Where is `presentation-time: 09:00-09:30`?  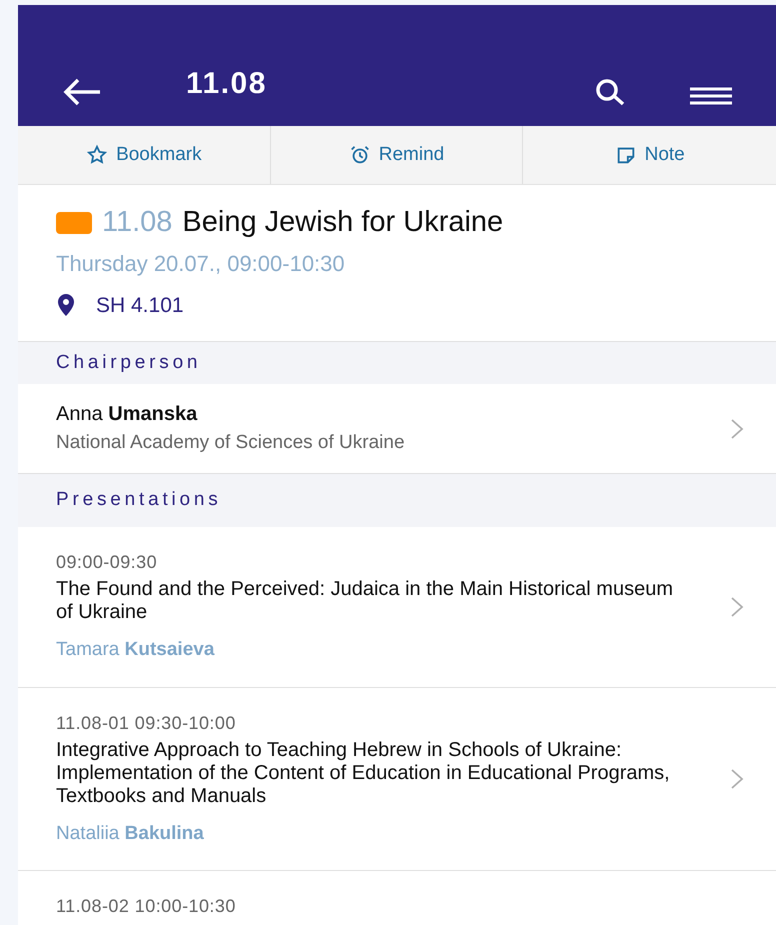
presentation-time: 09:00-09:30 is located at coordinates (107, 562).